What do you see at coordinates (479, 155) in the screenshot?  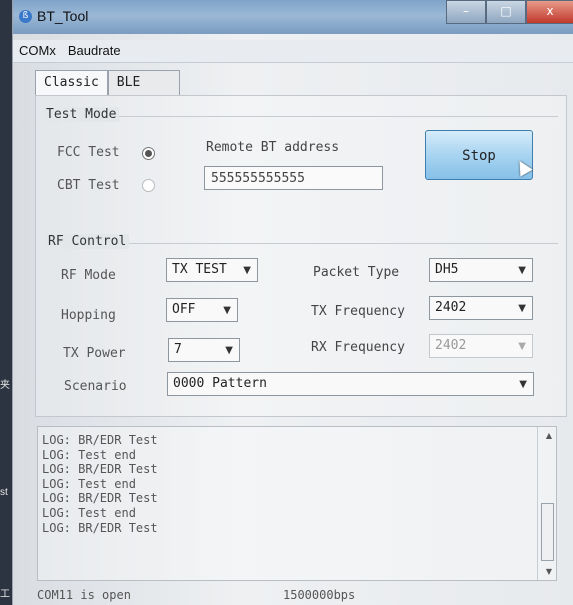 I see `stop-button: Stop` at bounding box center [479, 155].